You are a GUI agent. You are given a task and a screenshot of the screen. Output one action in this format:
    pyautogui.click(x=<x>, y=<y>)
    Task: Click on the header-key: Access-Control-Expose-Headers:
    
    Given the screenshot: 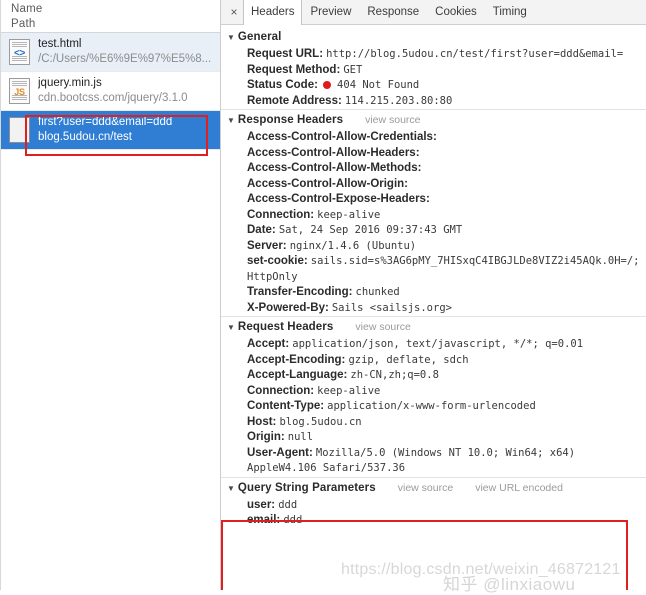 What is the action you would take?
    pyautogui.click(x=338, y=199)
    